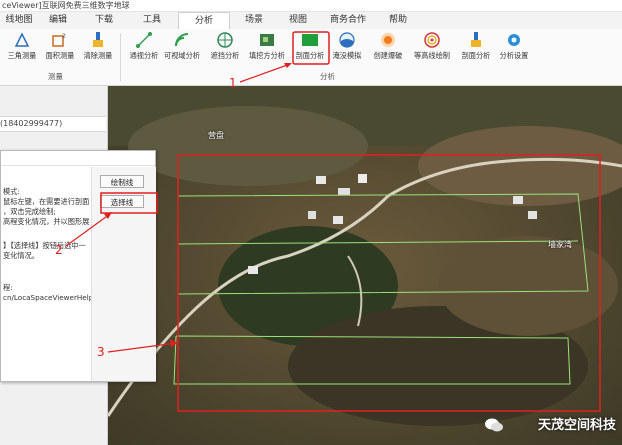 The width and height of the screenshot is (622, 445). Describe the element at coordinates (101, 352) in the screenshot. I see `annotation-number: 3` at that location.